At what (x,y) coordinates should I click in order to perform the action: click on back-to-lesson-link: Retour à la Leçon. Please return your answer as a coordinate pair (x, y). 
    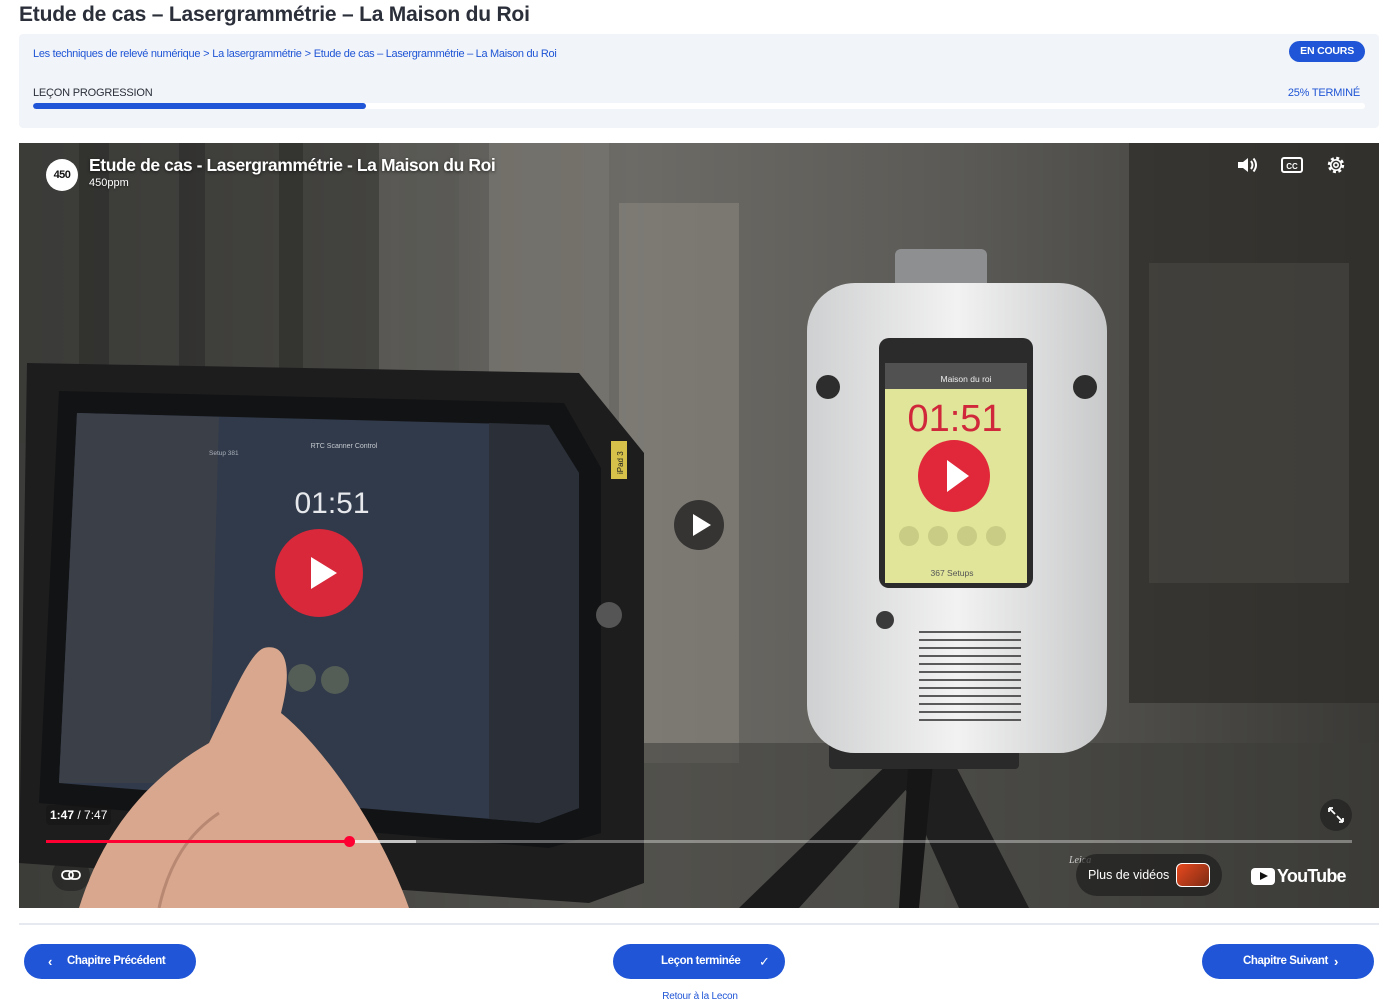
    Looking at the image, I should click on (700, 995).